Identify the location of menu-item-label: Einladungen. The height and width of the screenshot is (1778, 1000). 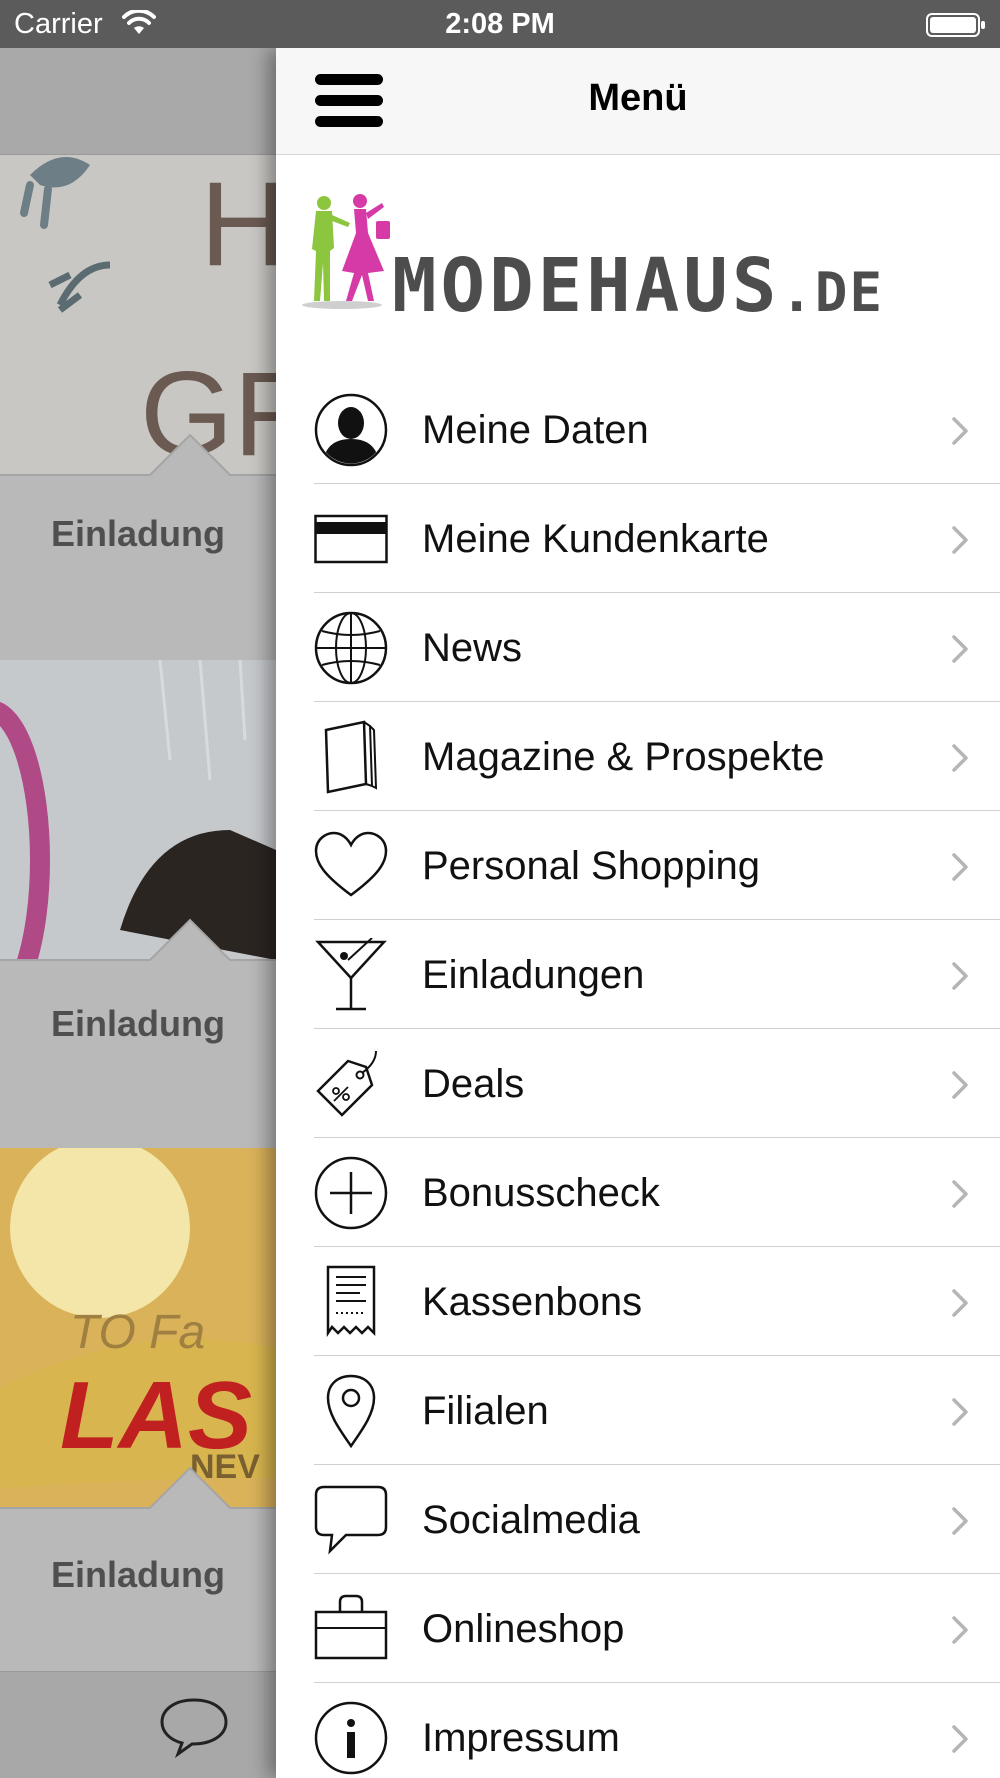
(533, 975).